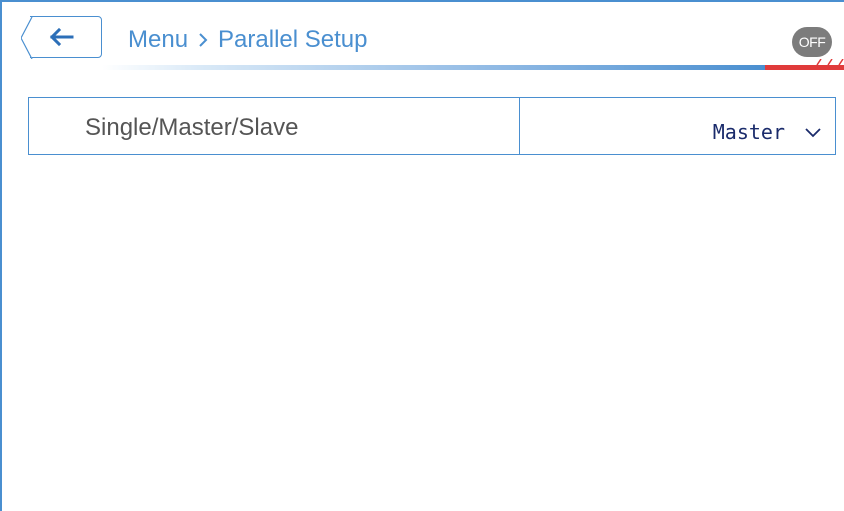 The height and width of the screenshot is (511, 844). I want to click on back-button, so click(61, 37).